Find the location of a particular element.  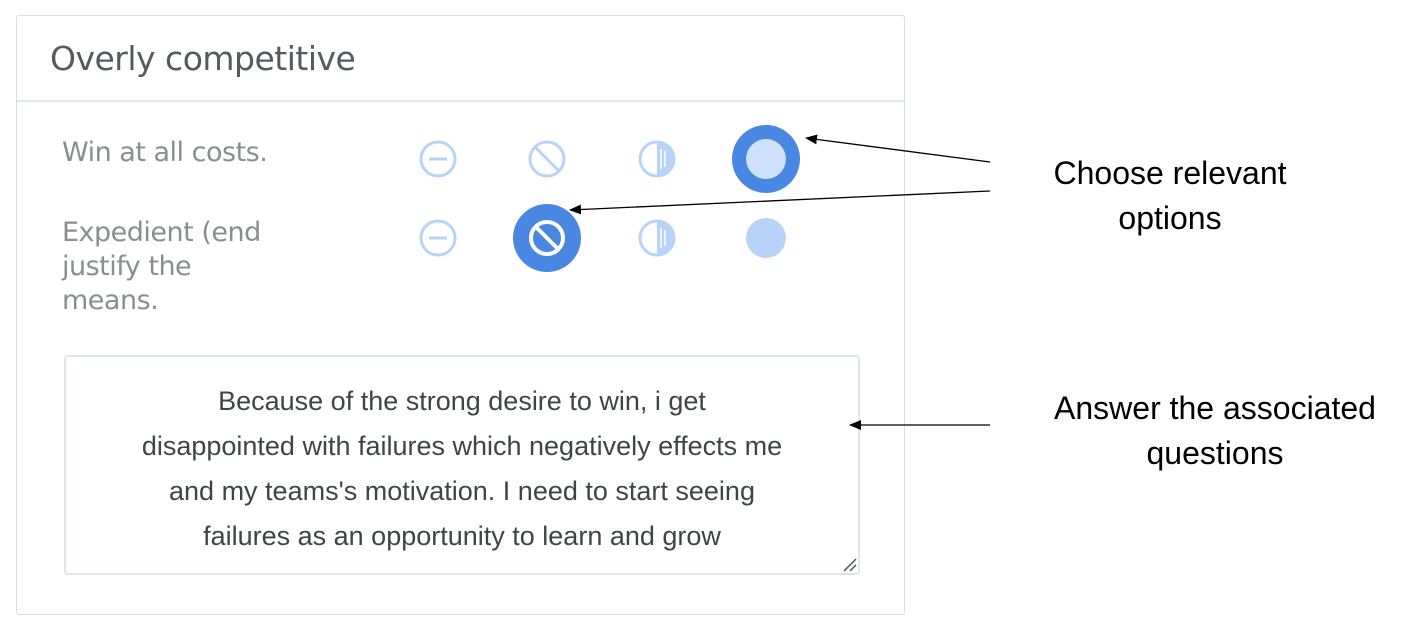

row-label-win-at-all-costs: Win at all costs. is located at coordinates (165, 152).